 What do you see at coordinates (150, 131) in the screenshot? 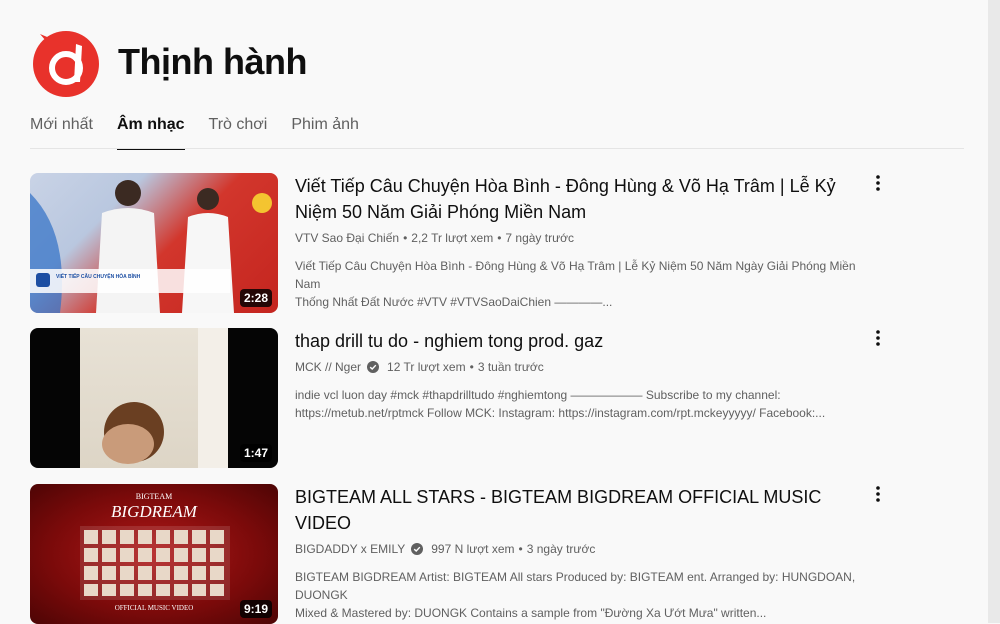
I see `tab-am-nhac: Âm nhạc` at bounding box center [150, 131].